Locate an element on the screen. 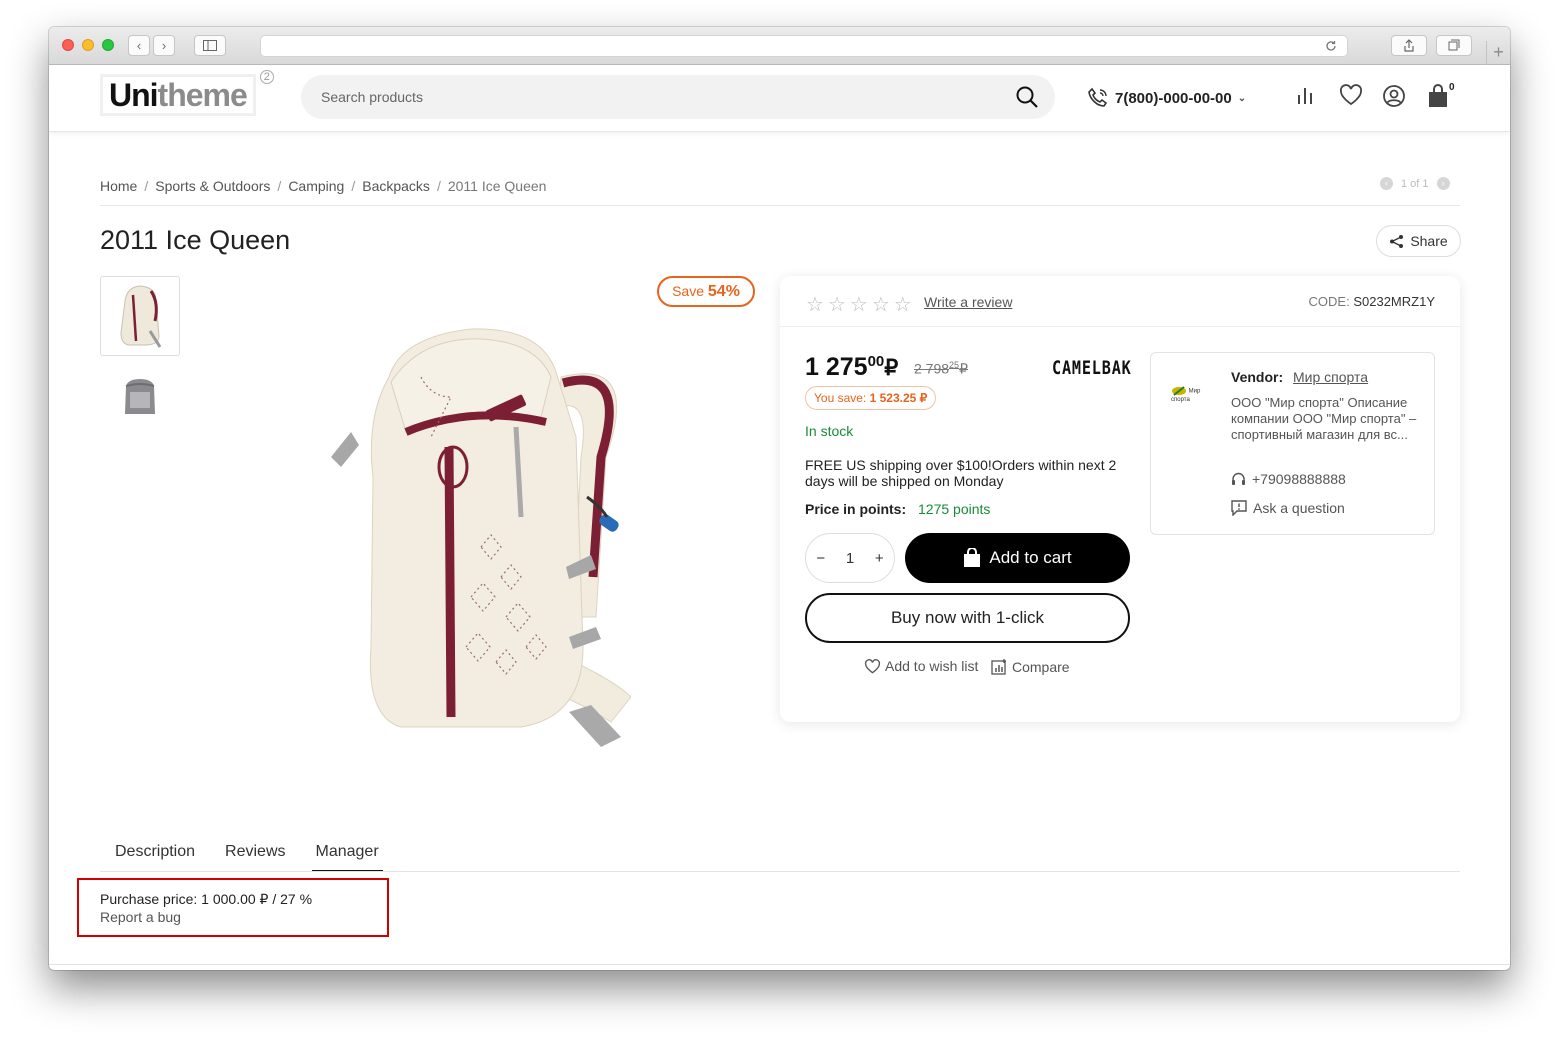  you-save-badge: You save: 1 523.25 ₽ is located at coordinates (871, 398).